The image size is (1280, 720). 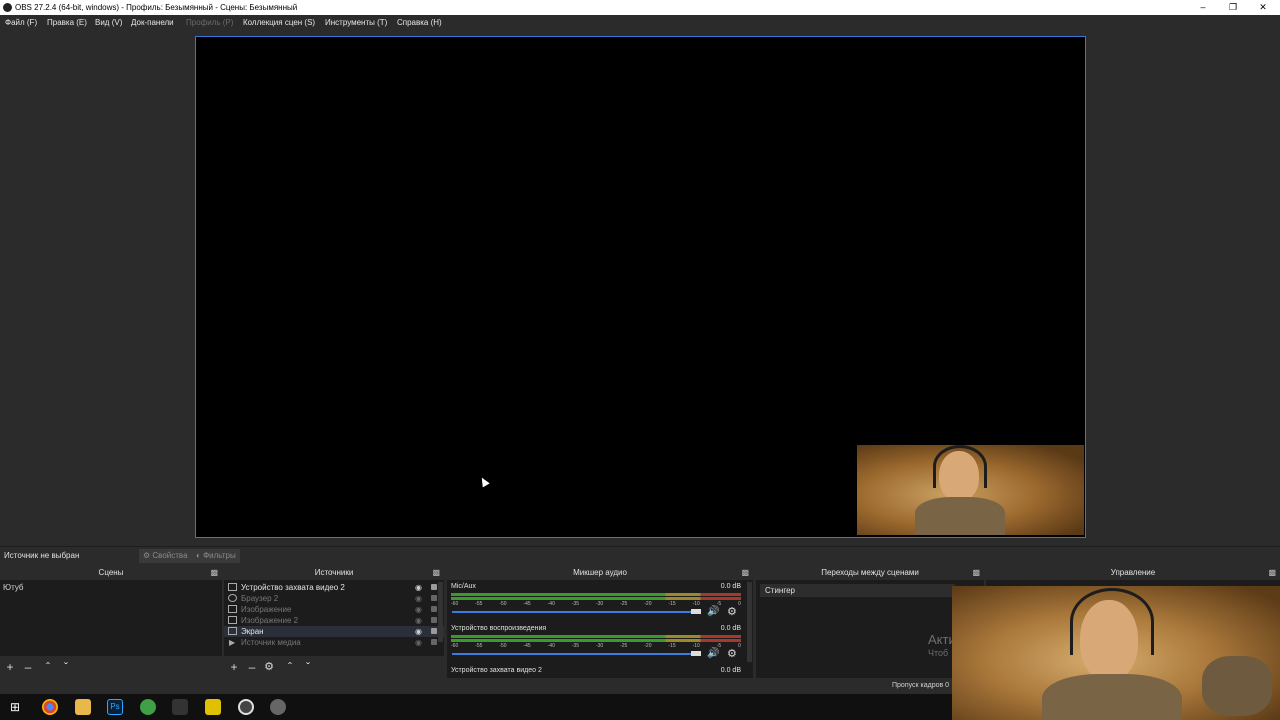 What do you see at coordinates (108, 22) in the screenshot?
I see `menu-view: Вид (V)` at bounding box center [108, 22].